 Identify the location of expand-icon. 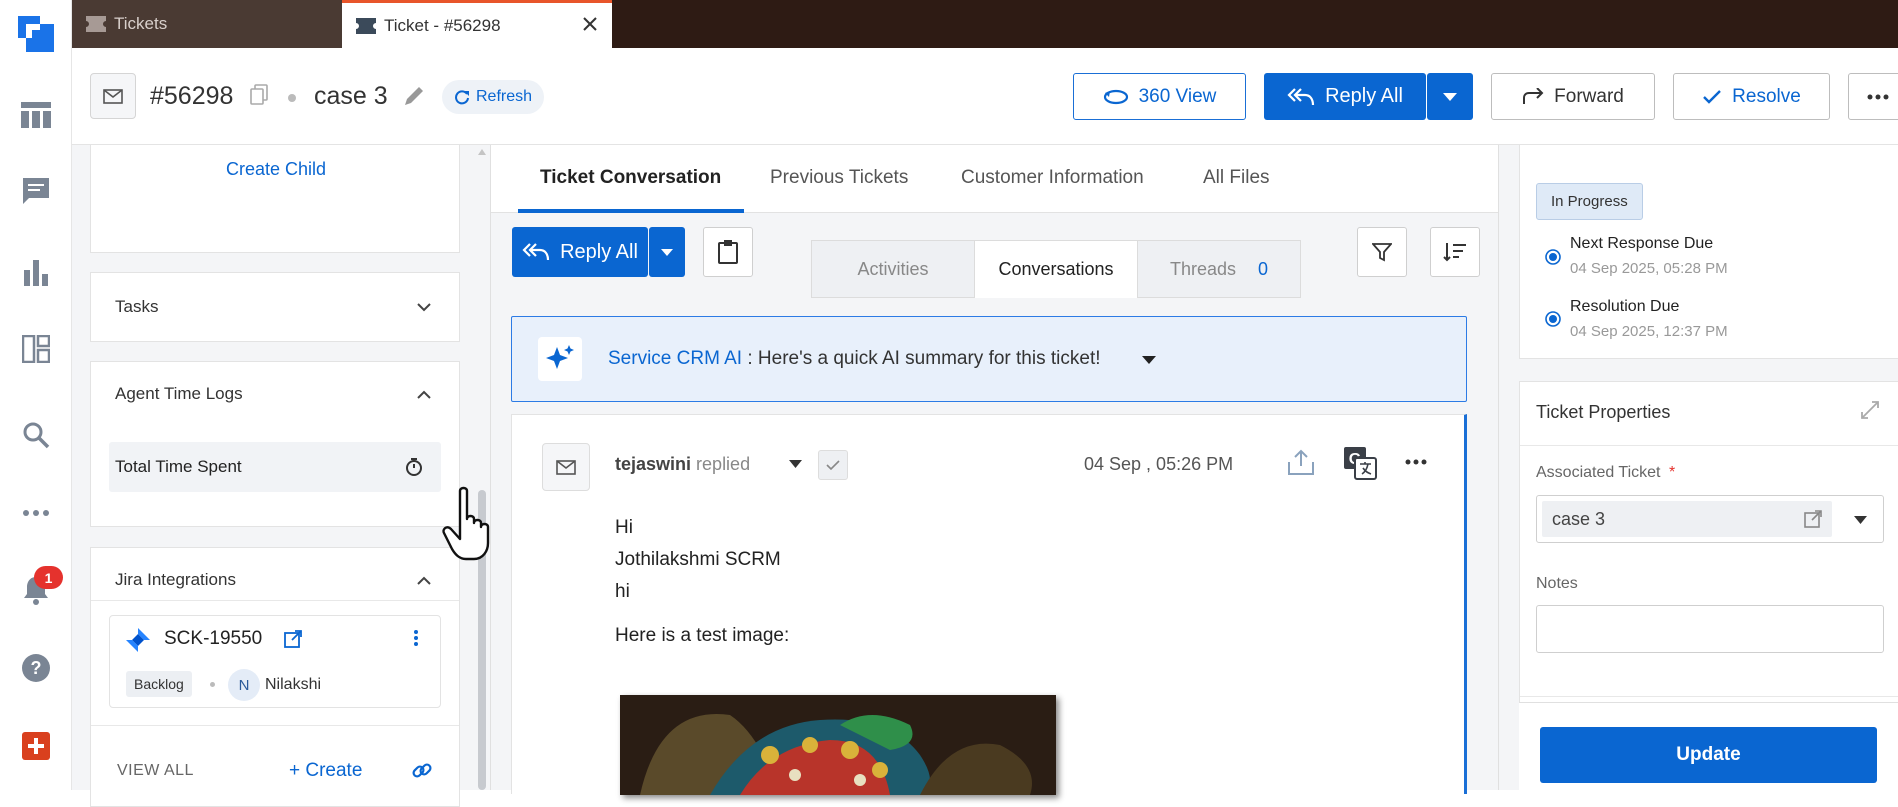
(1870, 410).